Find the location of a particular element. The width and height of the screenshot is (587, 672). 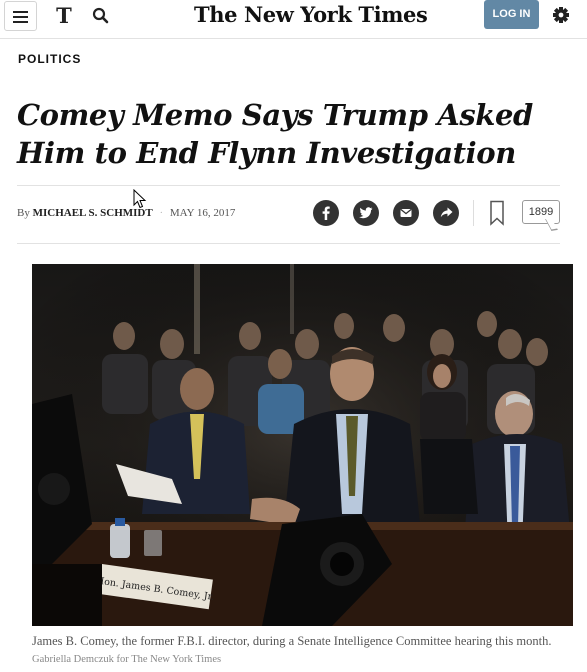

share-icon is located at coordinates (446, 212).